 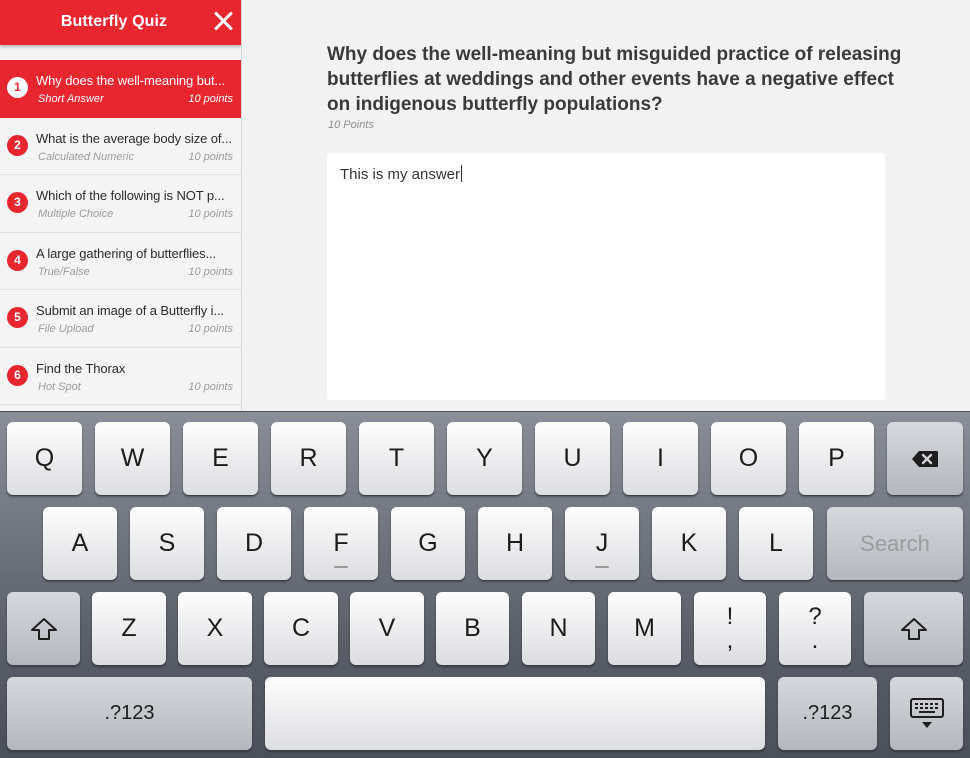 I want to click on backspace-key, so click(x=925, y=458).